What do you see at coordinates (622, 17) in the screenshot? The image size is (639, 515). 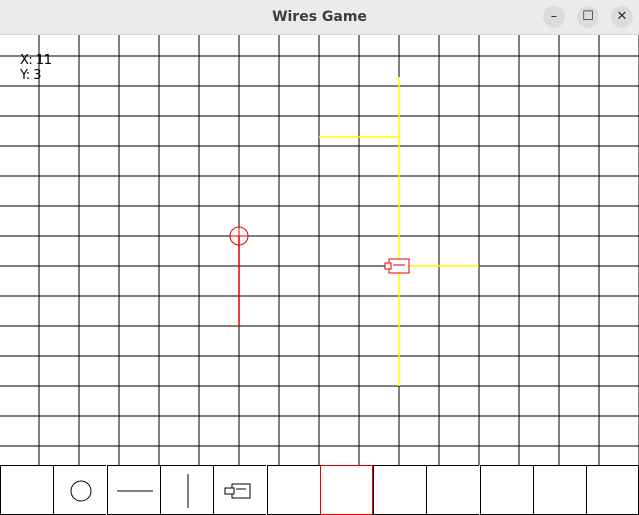 I see `close-button: ✕` at bounding box center [622, 17].